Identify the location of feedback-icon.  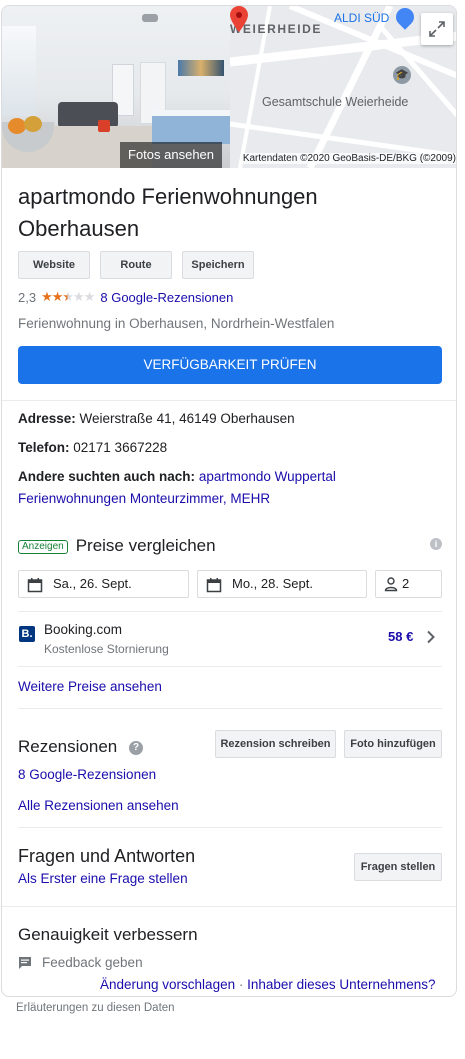
(25, 962).